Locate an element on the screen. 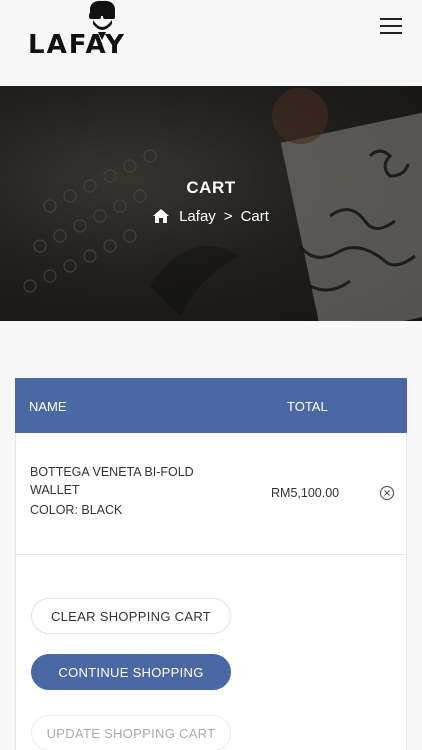  site-header: LAFAY is located at coordinates (211, 43).